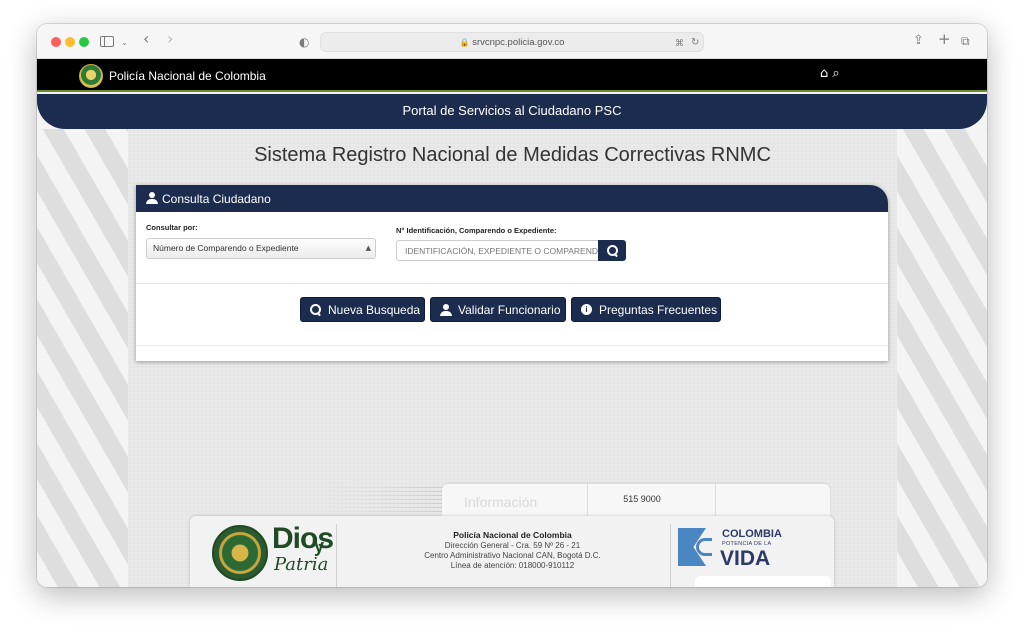 The width and height of the screenshot is (1024, 636). I want to click on url-text: srvcnpc.policia.gov.co, so click(518, 42).